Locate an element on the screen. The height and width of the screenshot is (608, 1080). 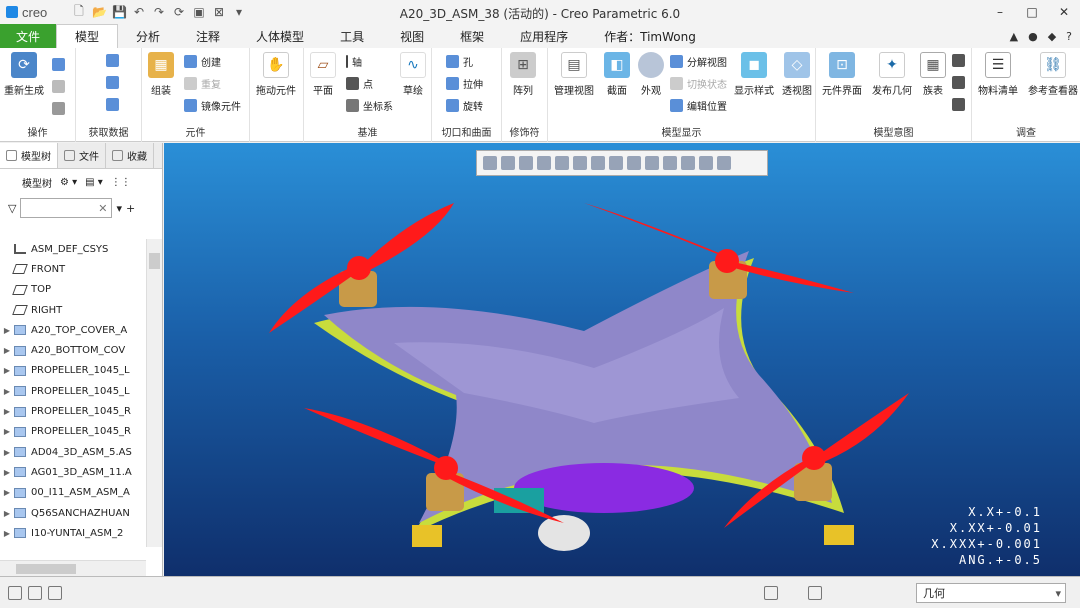
section-button: ◧ 截面 is located at coordinates (617, 74).